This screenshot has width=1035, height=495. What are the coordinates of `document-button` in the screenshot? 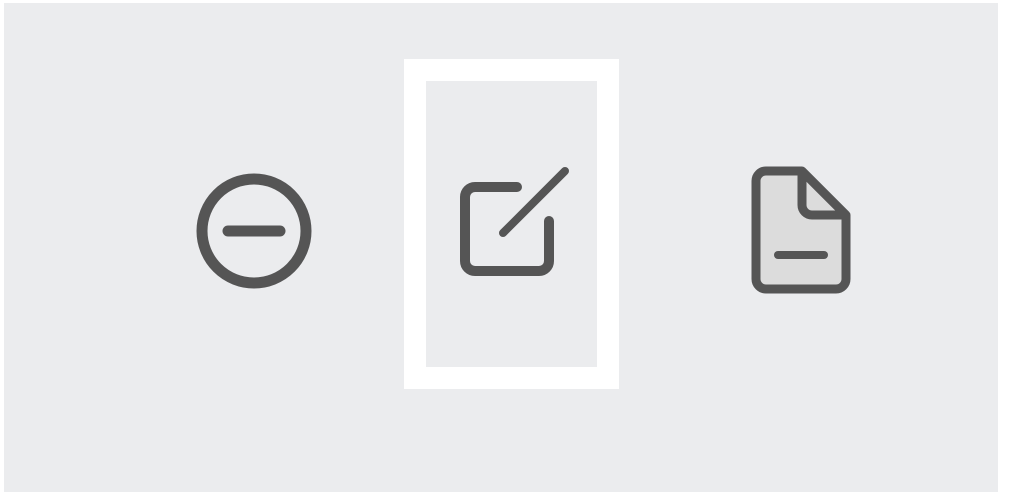 It's located at (800, 230).